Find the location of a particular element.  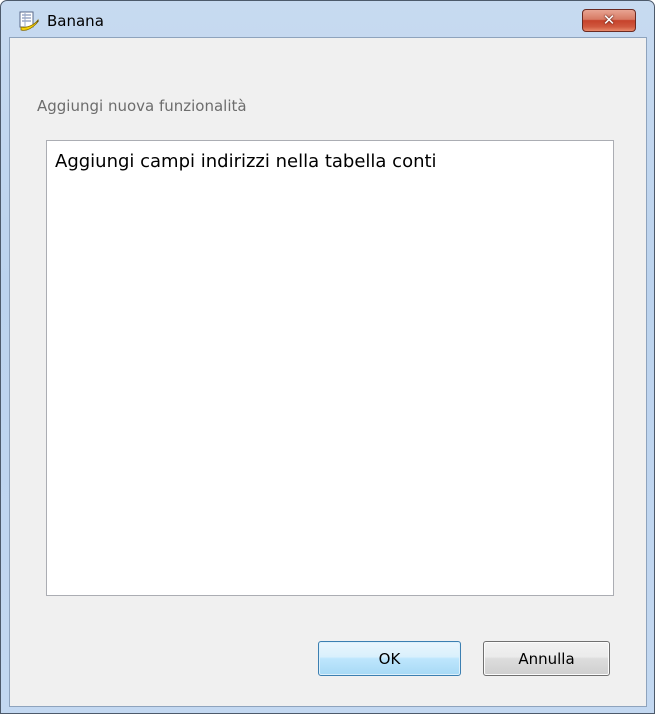

close-icon: ✕ is located at coordinates (609, 20).